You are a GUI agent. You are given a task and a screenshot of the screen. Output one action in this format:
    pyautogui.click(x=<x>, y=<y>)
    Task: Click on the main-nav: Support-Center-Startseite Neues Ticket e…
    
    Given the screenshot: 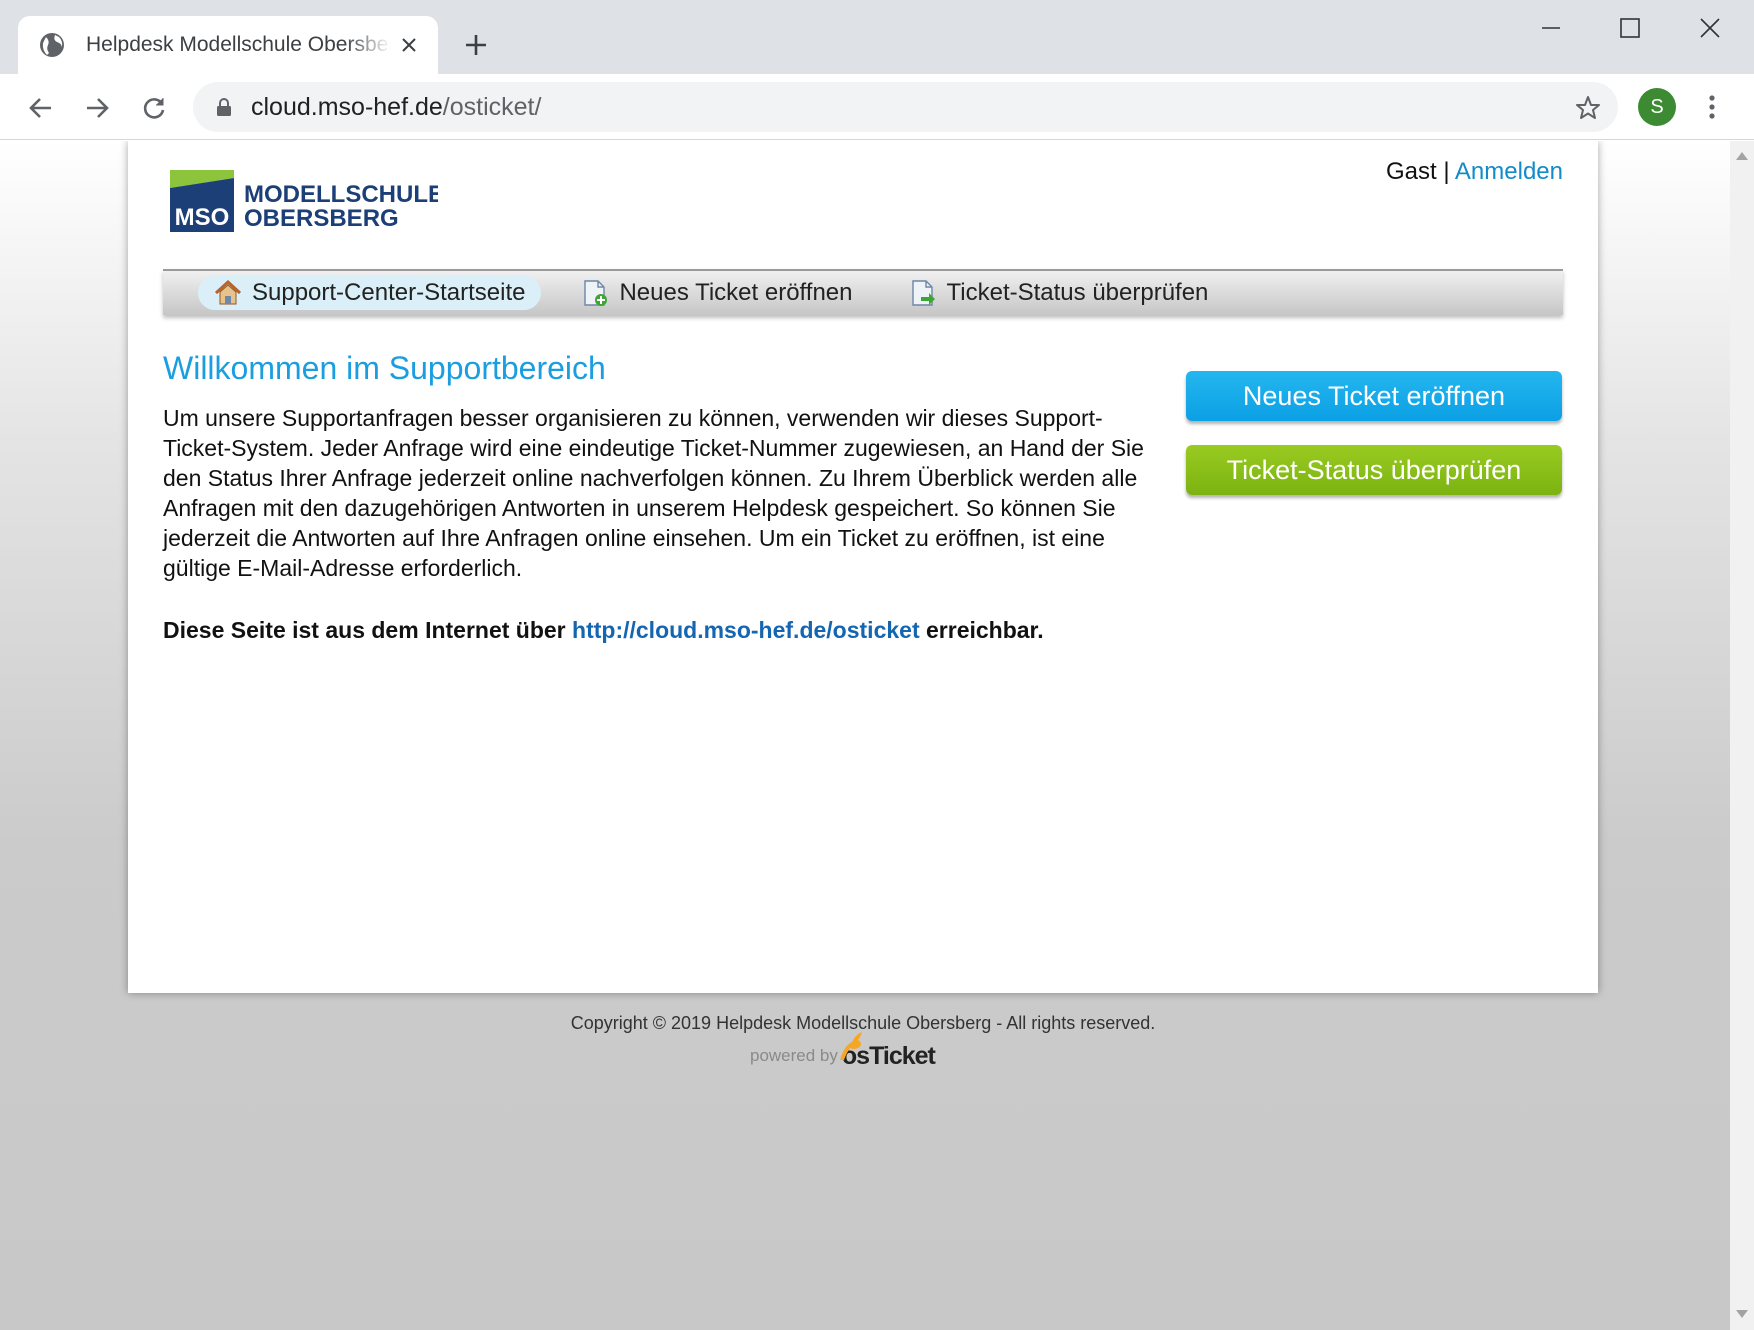 What is the action you would take?
    pyautogui.click(x=863, y=292)
    